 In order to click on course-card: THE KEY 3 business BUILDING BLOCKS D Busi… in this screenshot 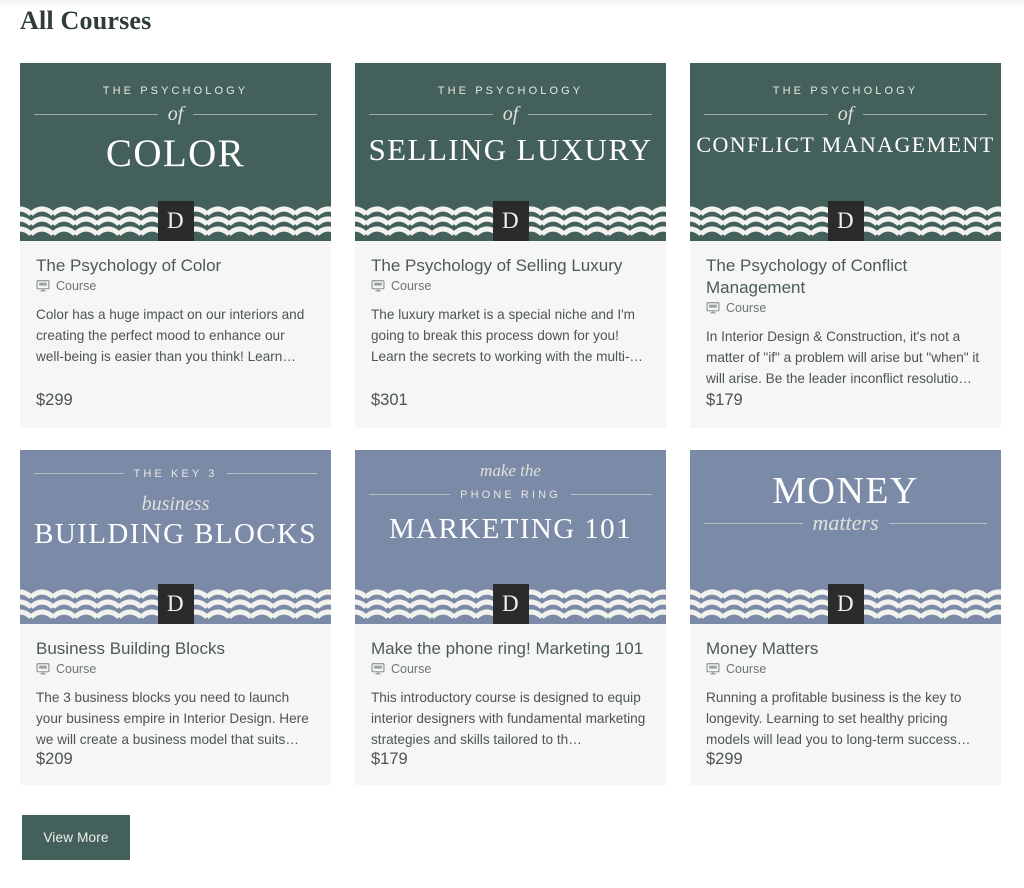, I will do `click(175, 617)`.